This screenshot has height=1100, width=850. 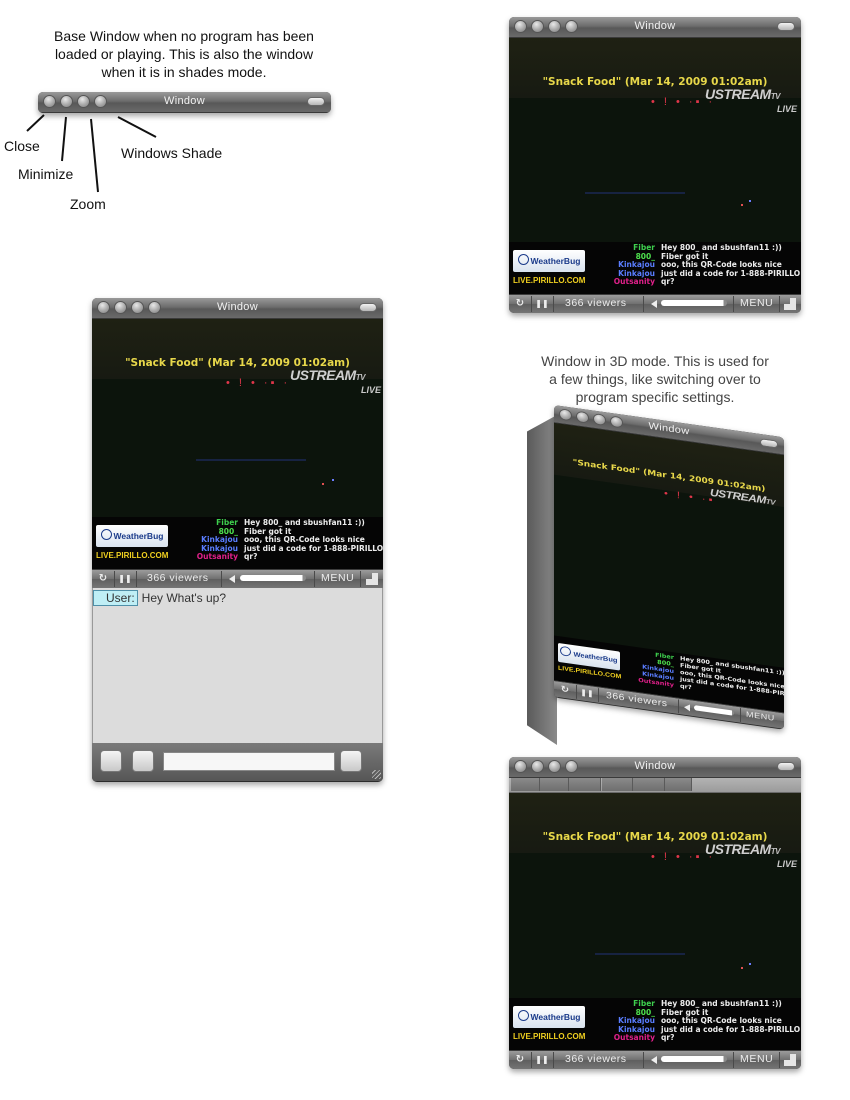 What do you see at coordinates (237, 665) in the screenshot?
I see `chat-log: User: Hey What's up?` at bounding box center [237, 665].